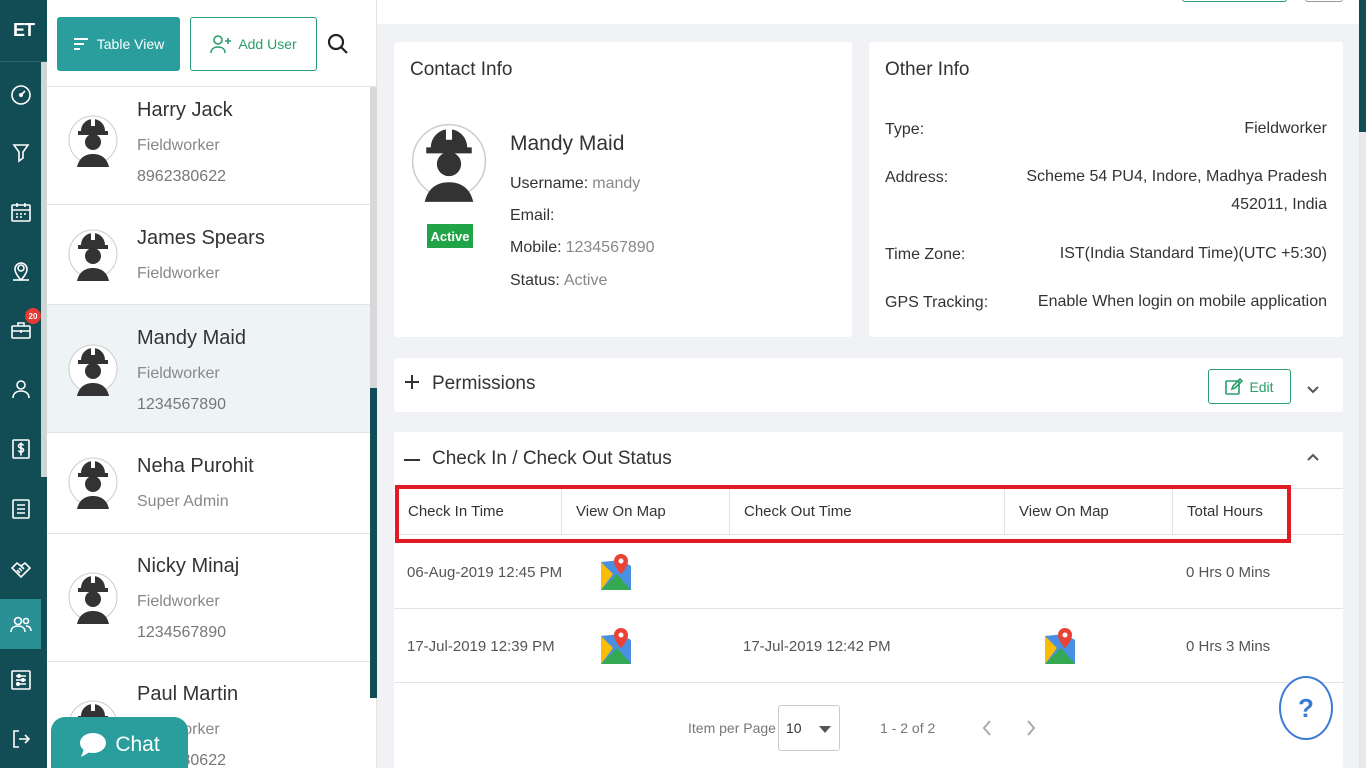 This screenshot has height=768, width=1366. Describe the element at coordinates (1249, 386) in the screenshot. I see `edit-button: Edit` at that location.